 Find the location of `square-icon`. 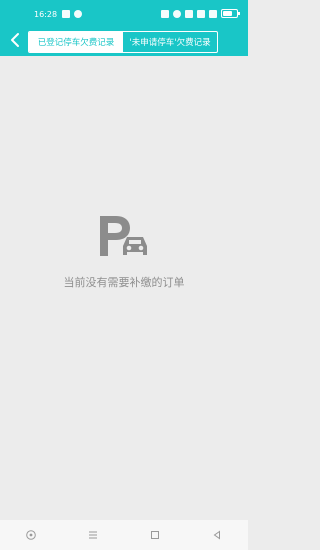

square-icon is located at coordinates (155, 535).